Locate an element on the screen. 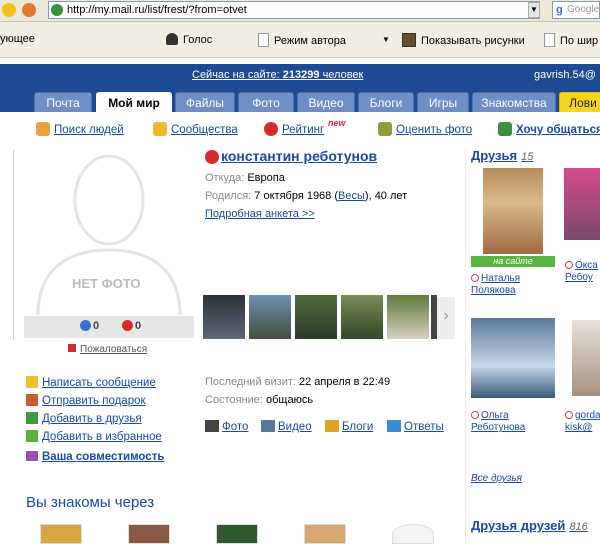 The image size is (600, 544). friend-first: Наталья is located at coordinates (501, 278).